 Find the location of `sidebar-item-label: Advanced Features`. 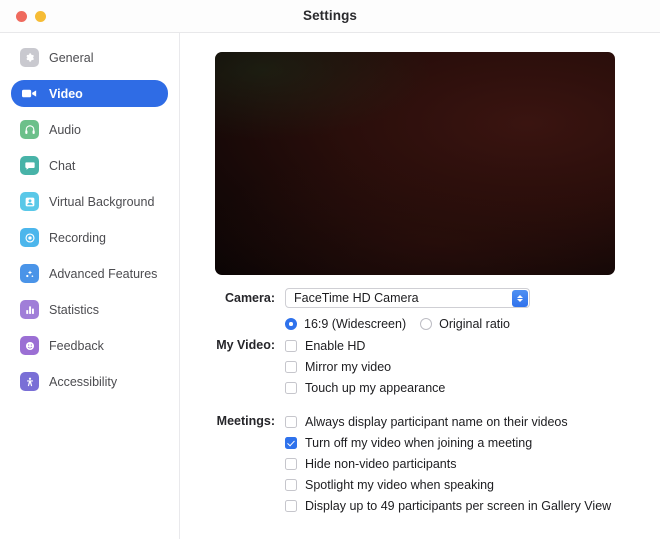

sidebar-item-label: Advanced Features is located at coordinates (103, 273).